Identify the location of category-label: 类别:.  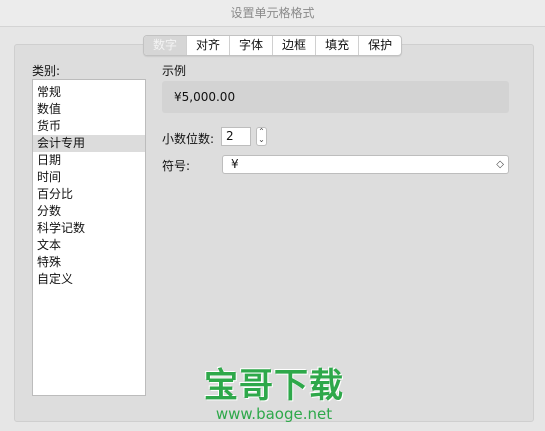
(46, 71).